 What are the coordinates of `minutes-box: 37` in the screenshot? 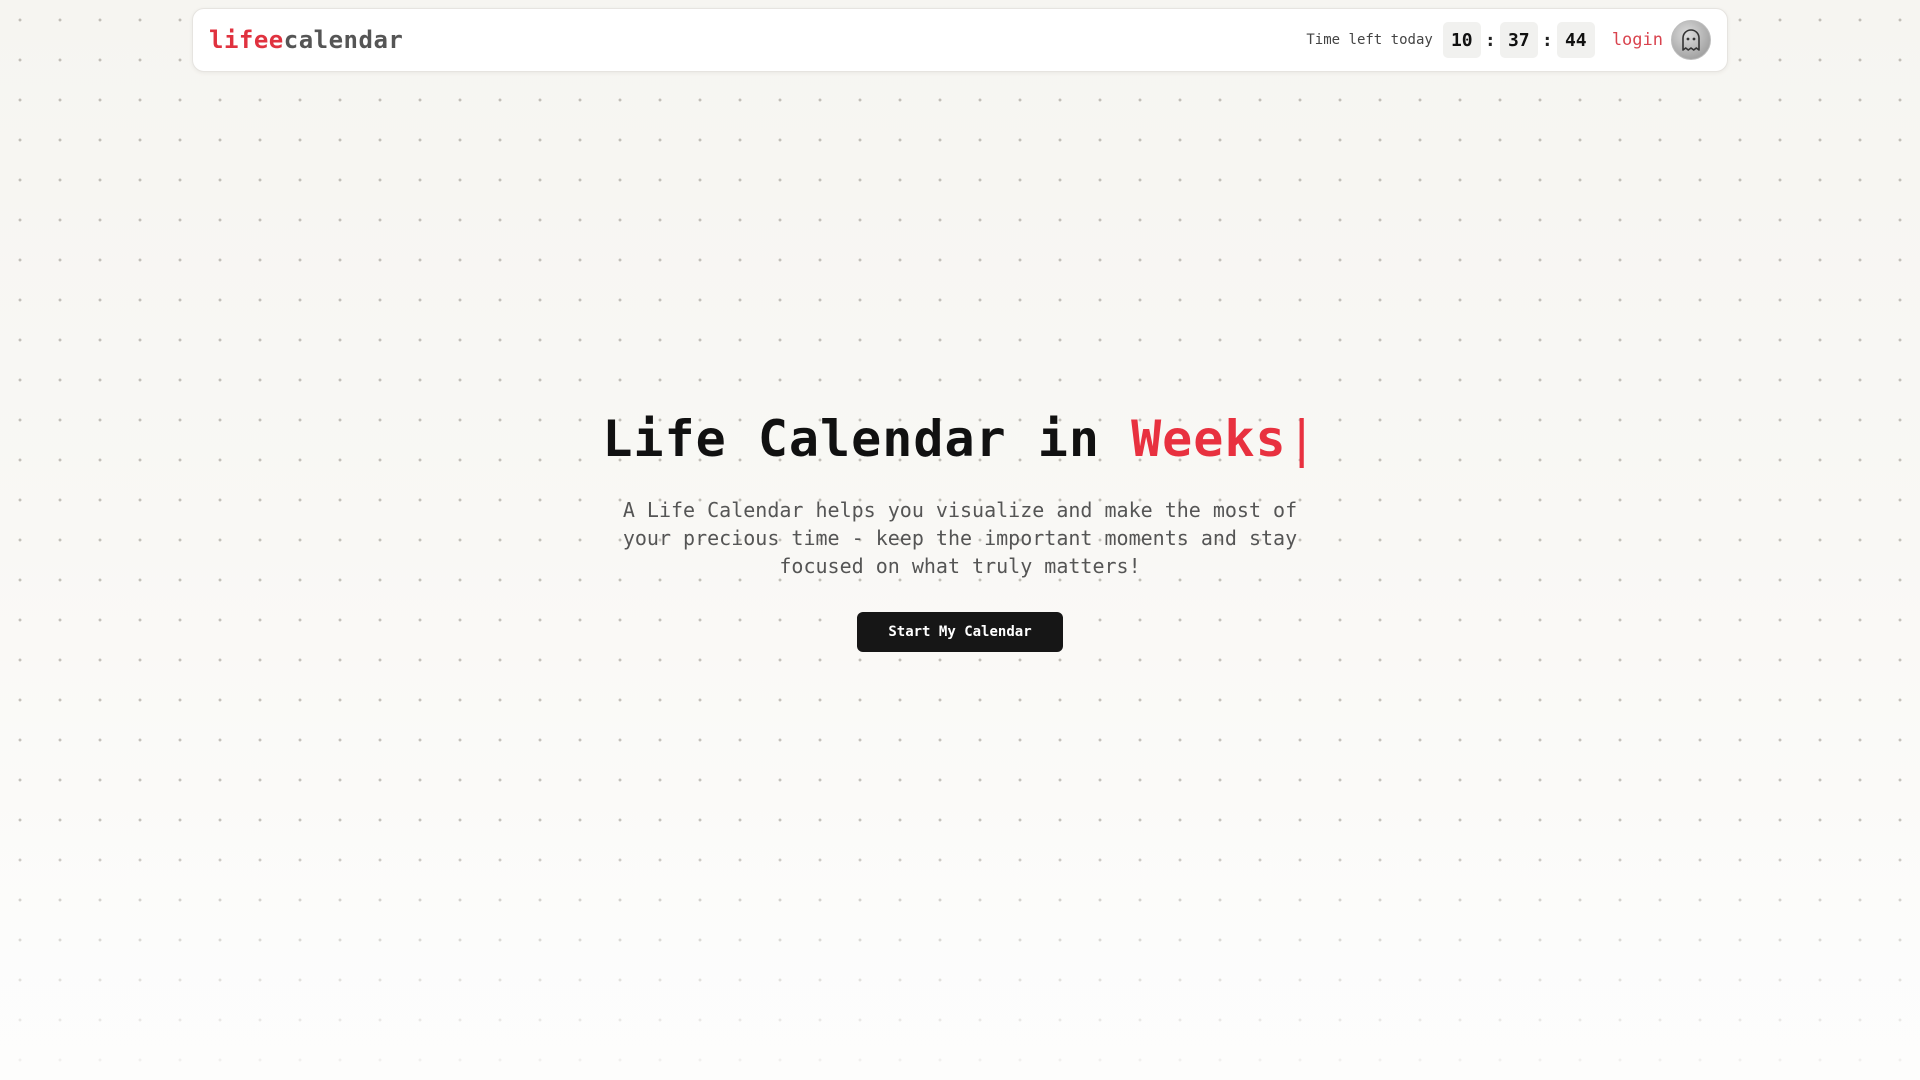 It's located at (1518, 40).